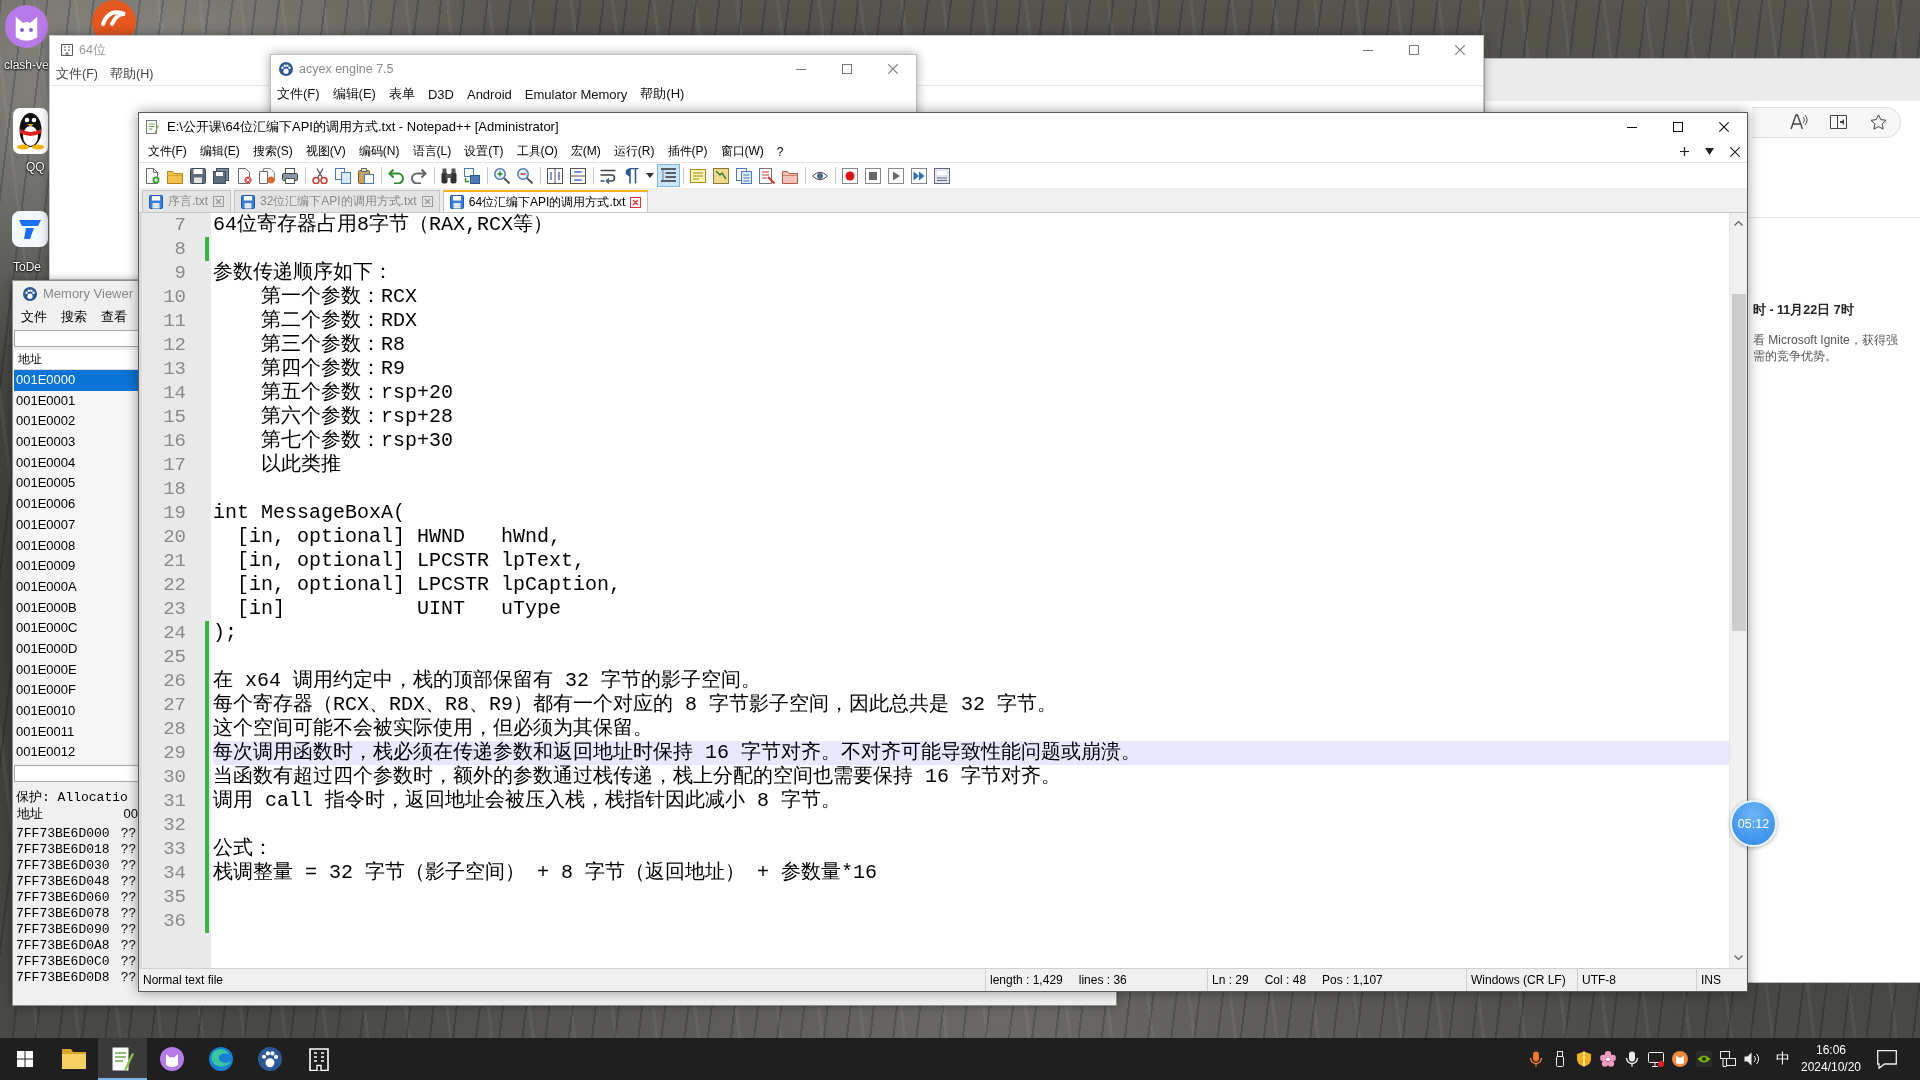 This screenshot has width=1920, height=1080. Describe the element at coordinates (1826, 122) in the screenshot. I see `address-field` at that location.